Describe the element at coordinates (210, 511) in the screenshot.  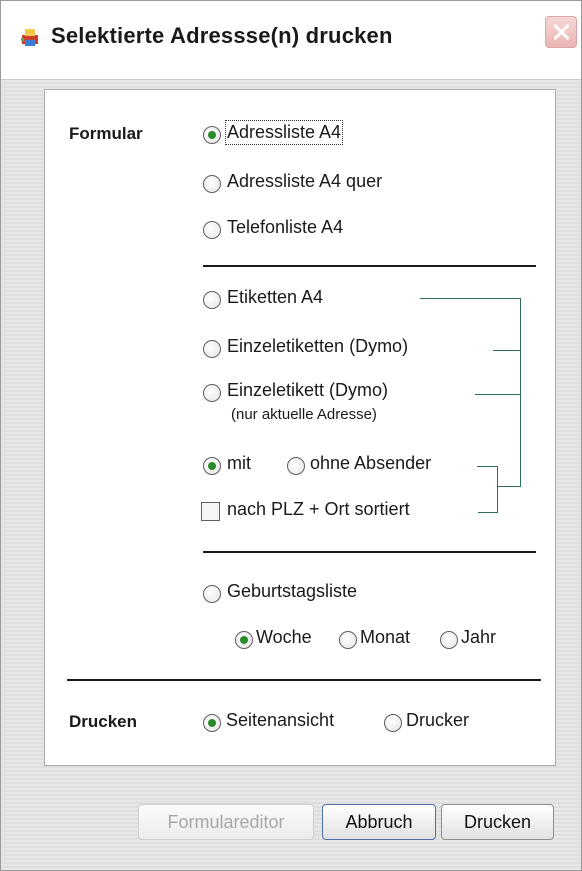
I see `sort-checkbox` at that location.